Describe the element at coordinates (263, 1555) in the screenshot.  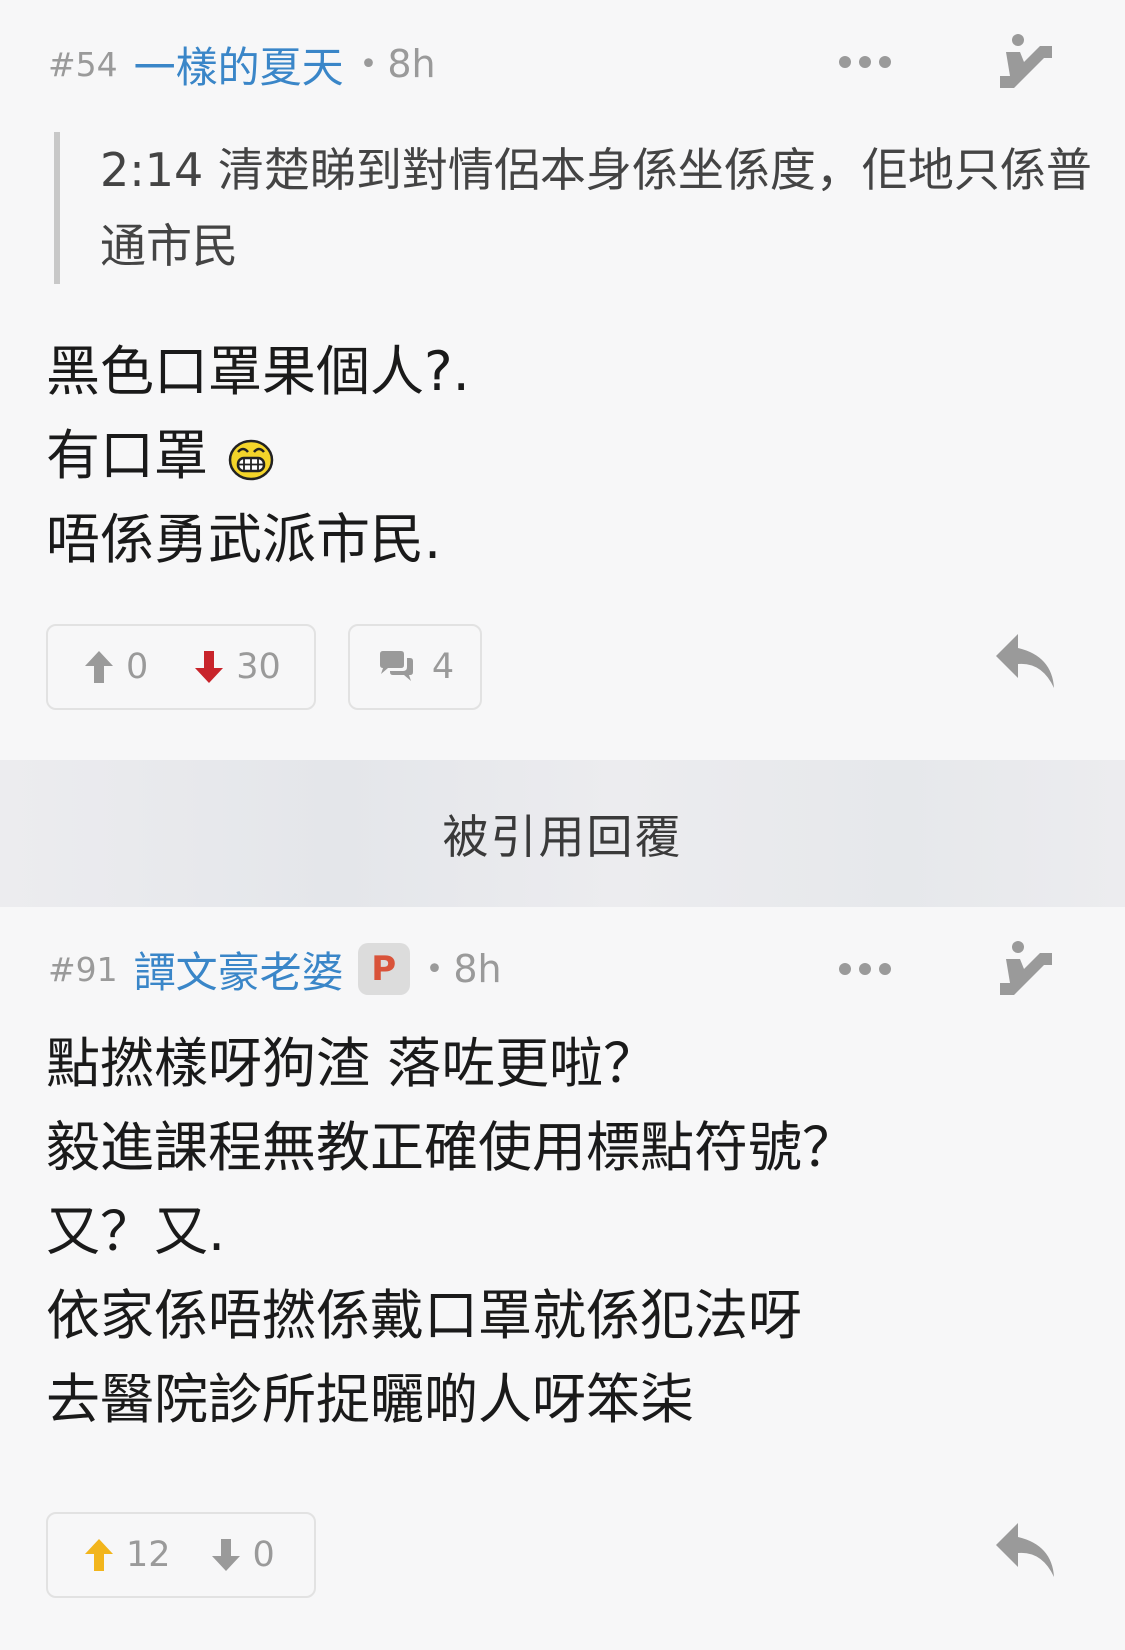
I see `downvote-count: 0` at that location.